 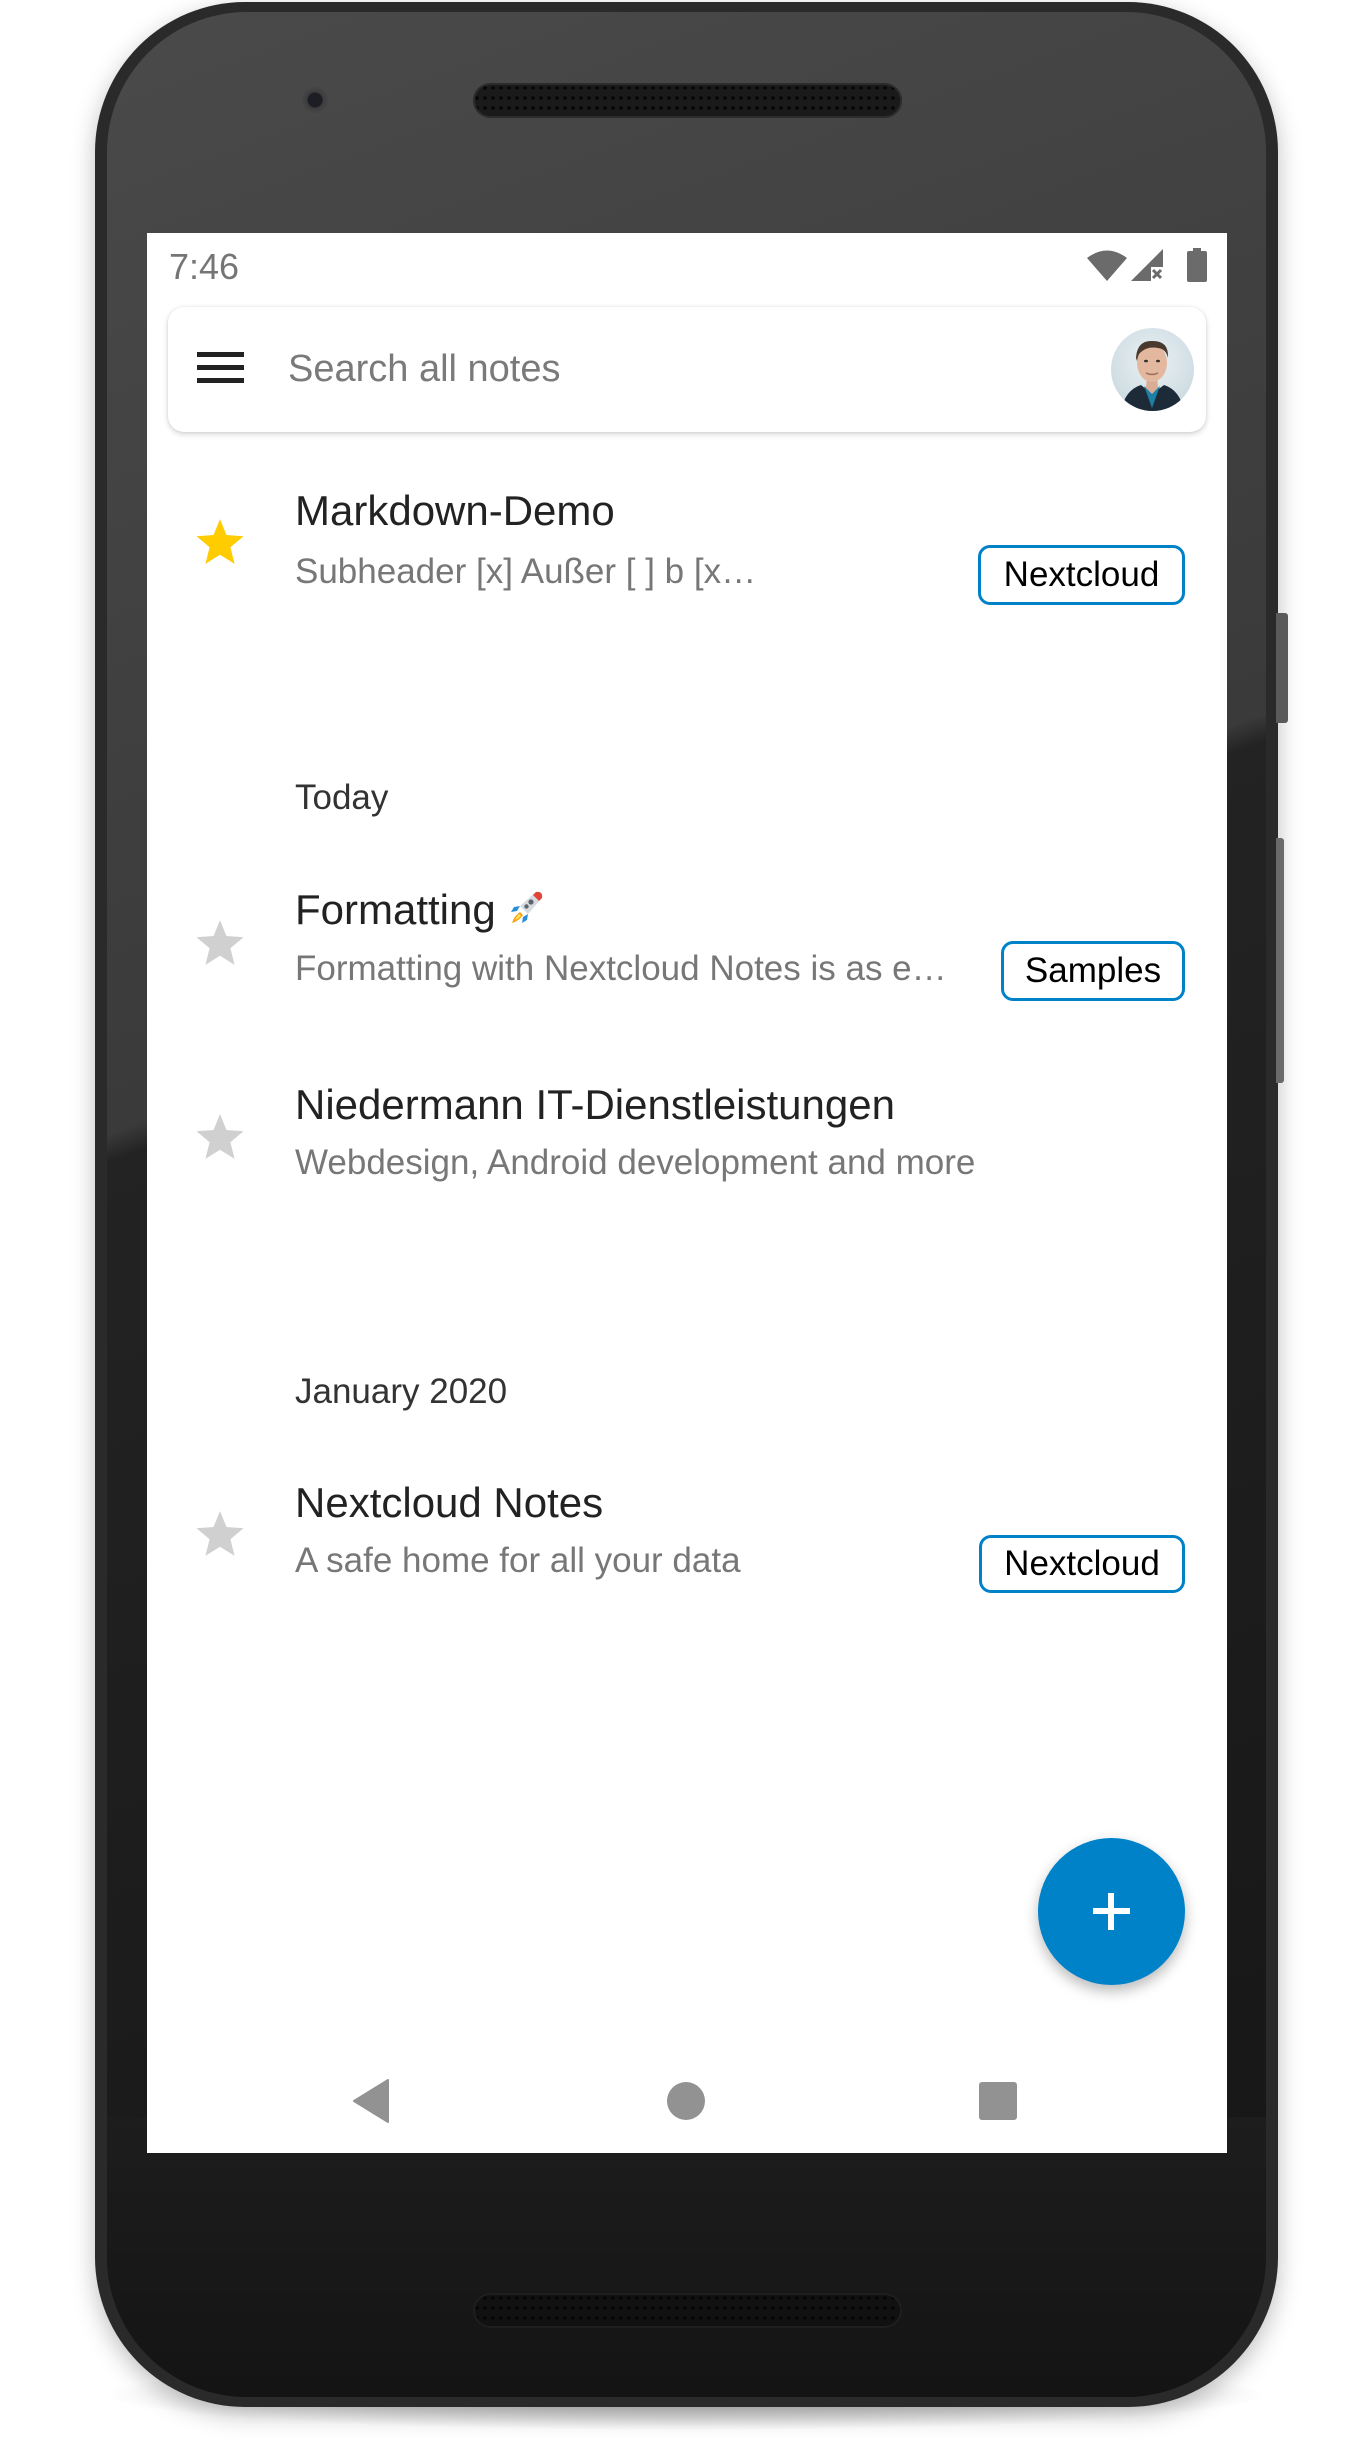 I want to click on search-bar, so click(x=687, y=369).